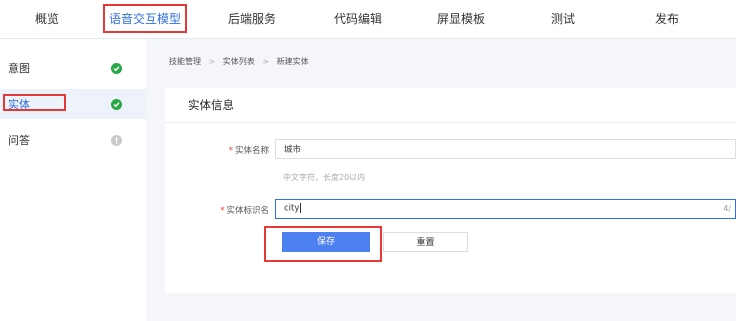 The image size is (736, 321). I want to click on entity-id-label: * 实体标识名, so click(244, 210).